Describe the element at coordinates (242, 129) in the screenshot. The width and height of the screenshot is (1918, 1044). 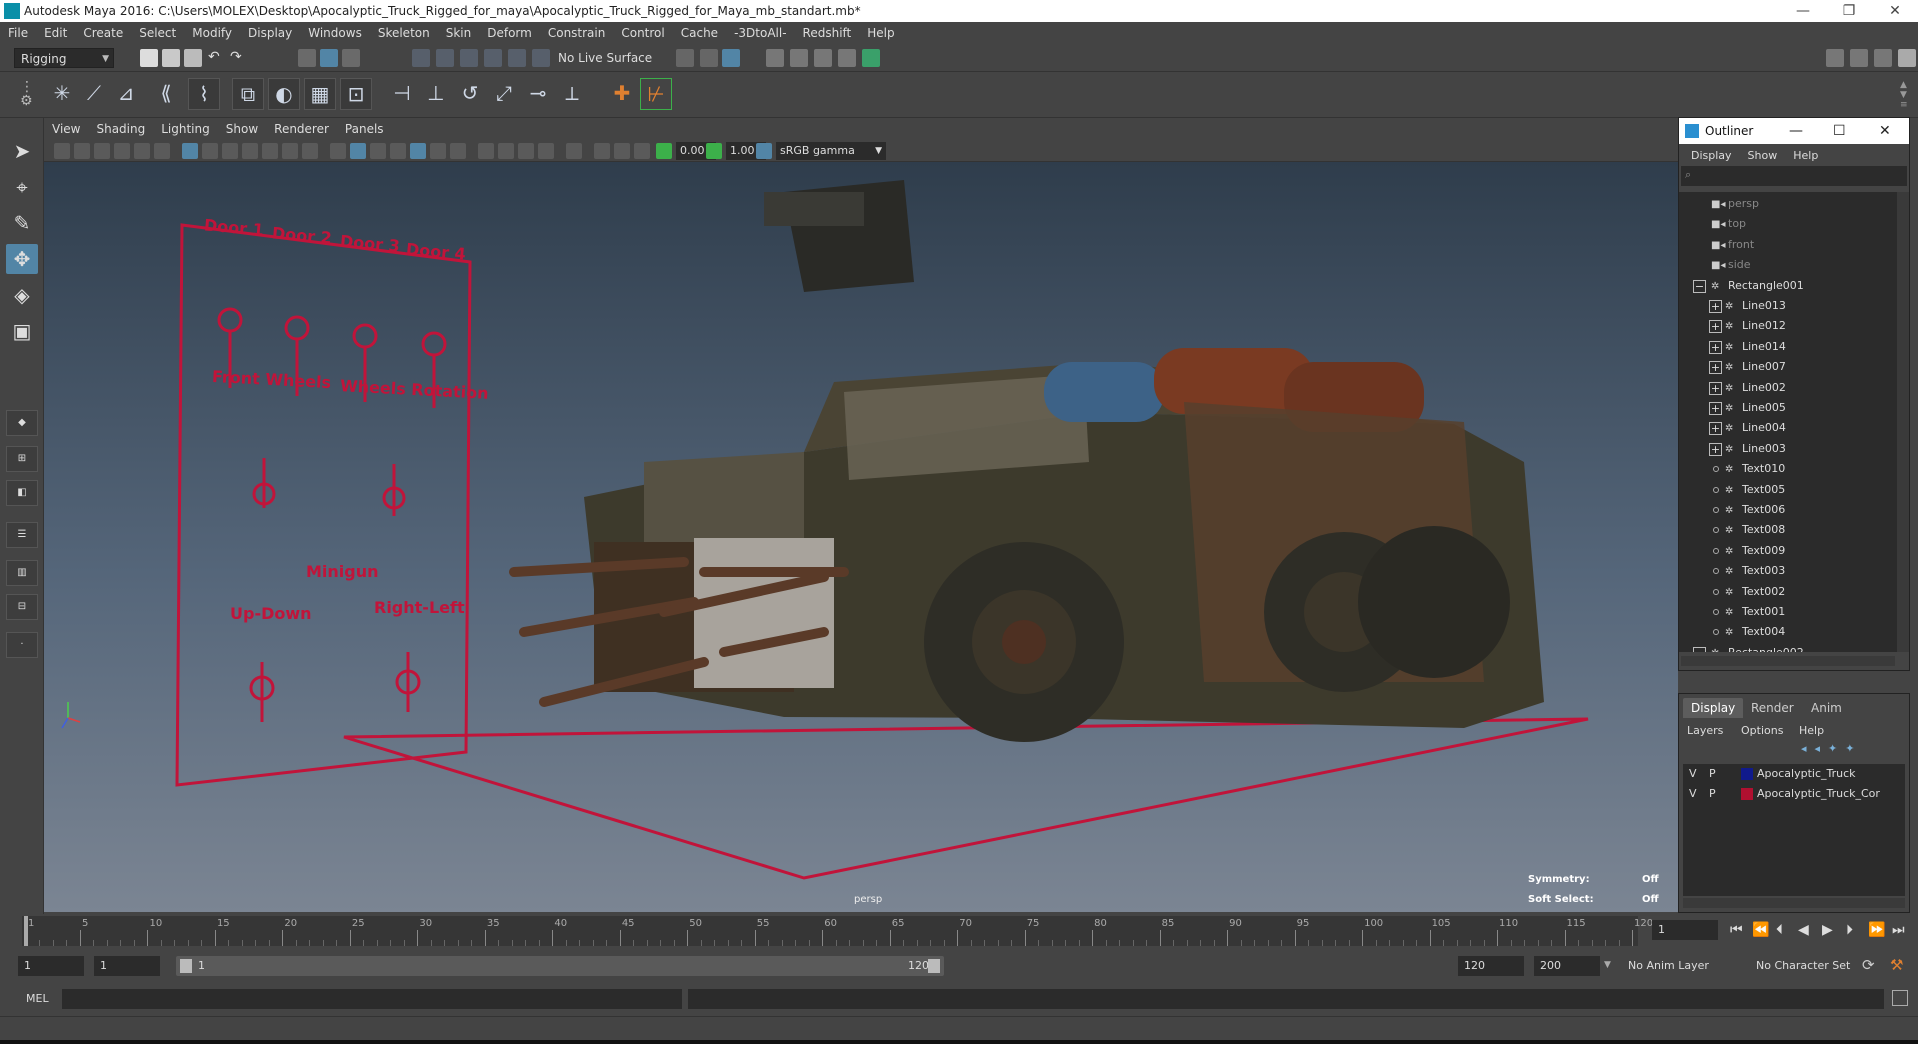
I see `viewport-menu-show: Show` at that location.